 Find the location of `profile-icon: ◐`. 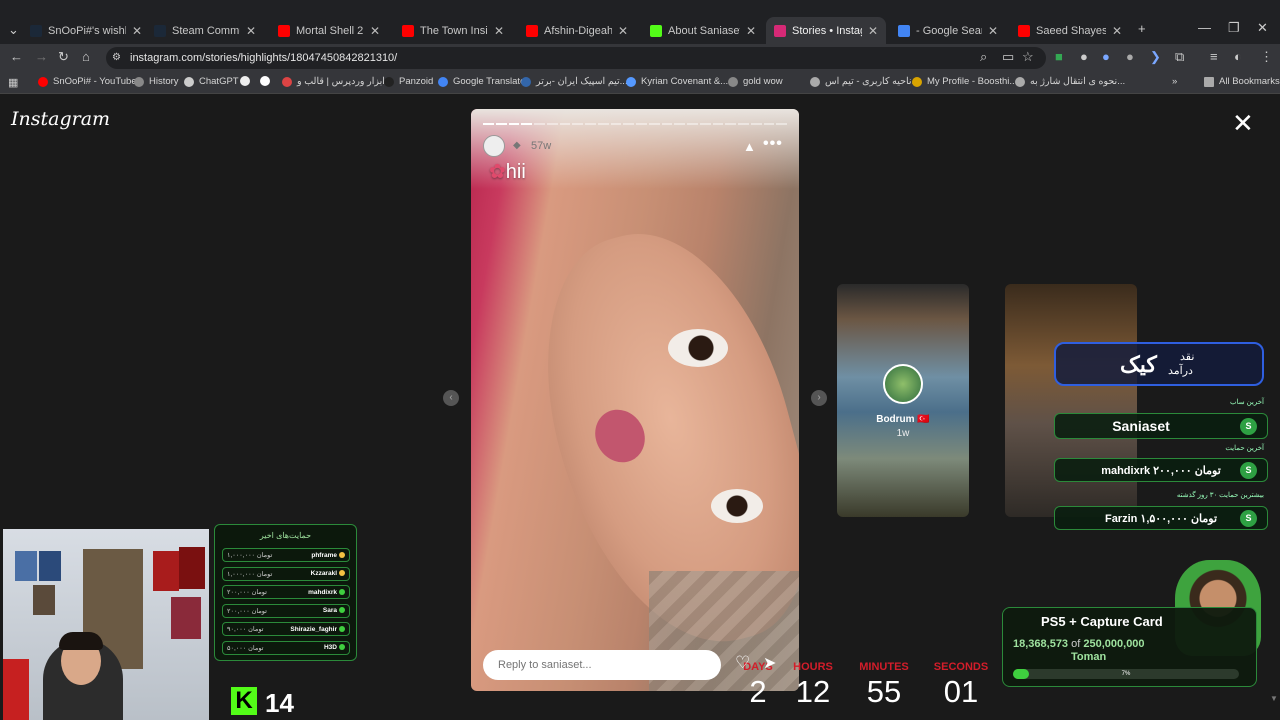

profile-icon: ◐ is located at coordinates (1238, 57).